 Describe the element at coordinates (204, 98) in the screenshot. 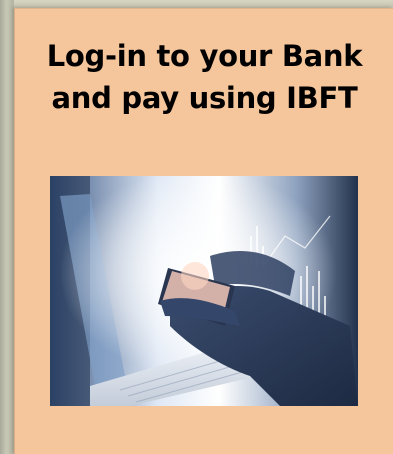

I see `card-title-line-2: and pay using IBFT` at that location.